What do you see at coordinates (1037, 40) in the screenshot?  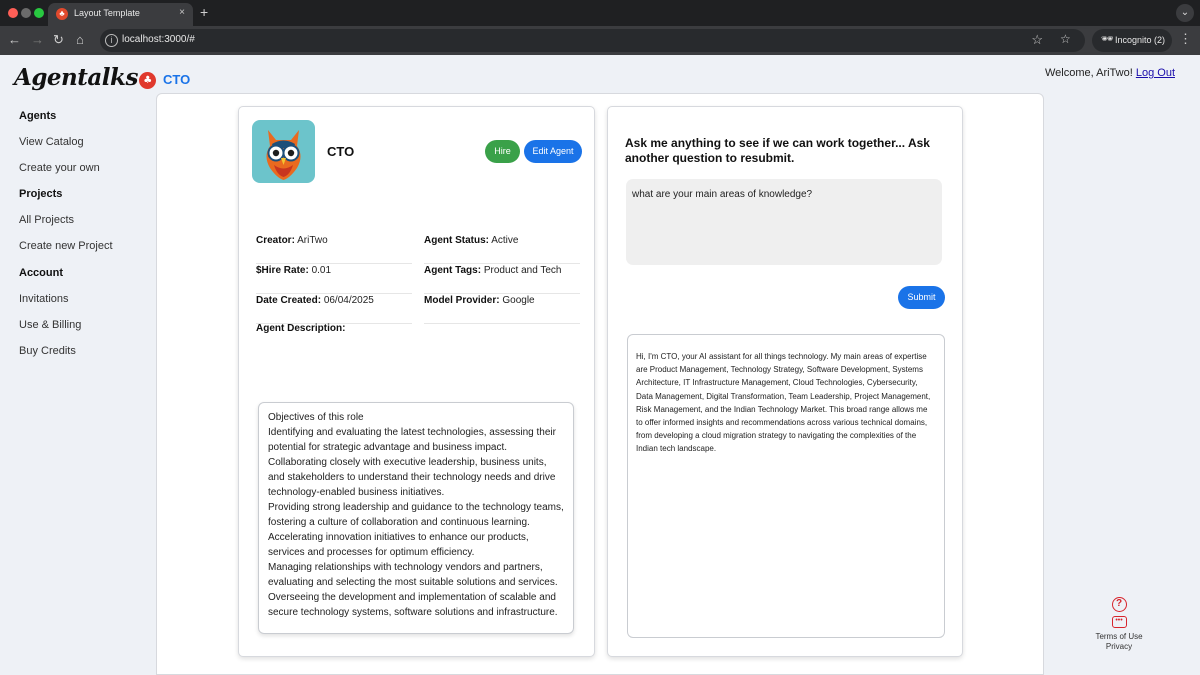 I see `bookmark-star-icon: ☆` at bounding box center [1037, 40].